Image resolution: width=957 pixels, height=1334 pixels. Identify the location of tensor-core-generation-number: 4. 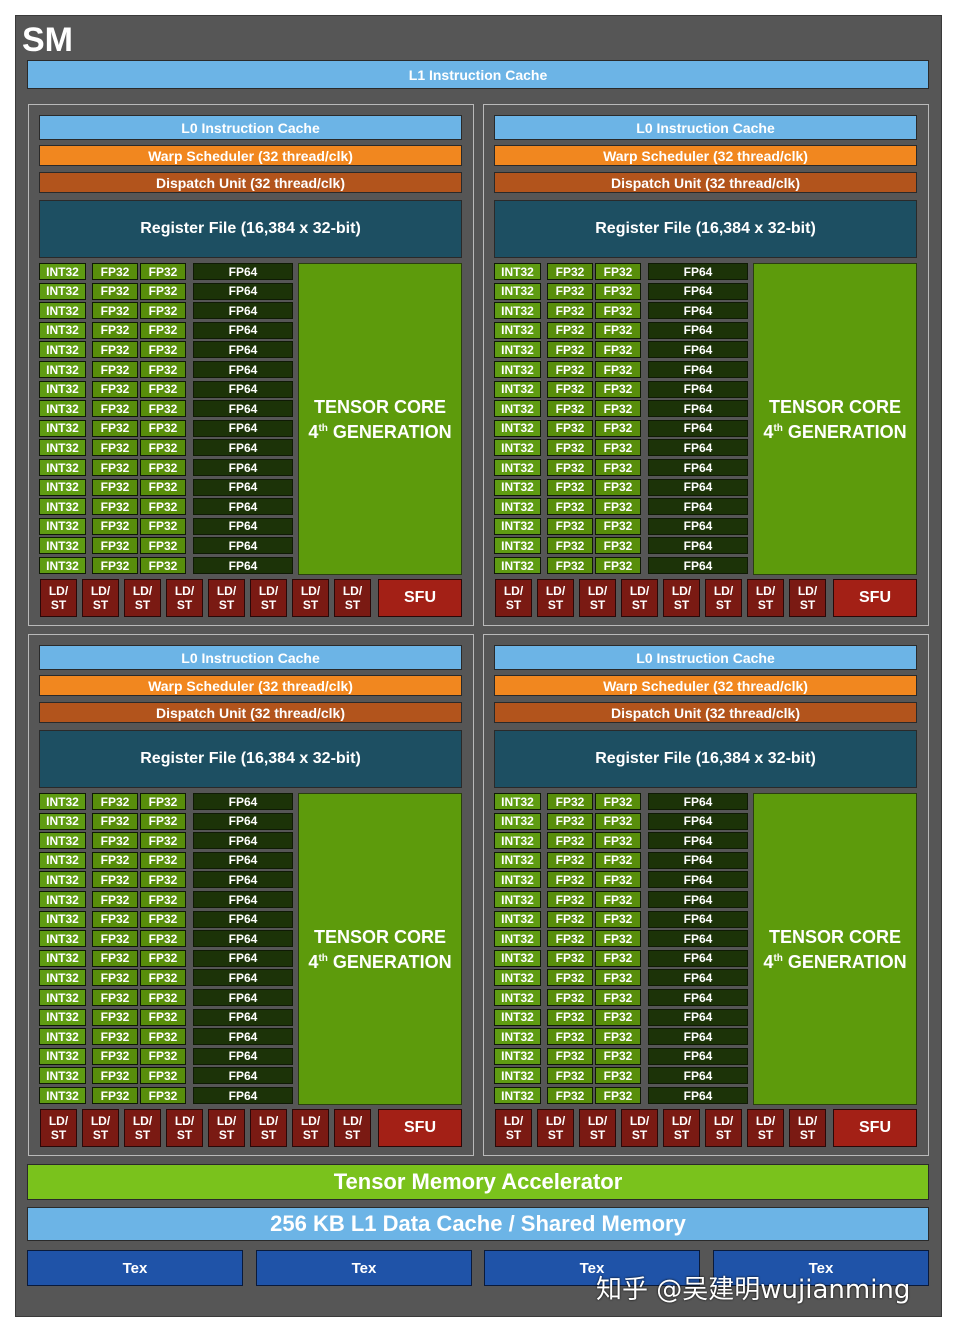
(313, 431).